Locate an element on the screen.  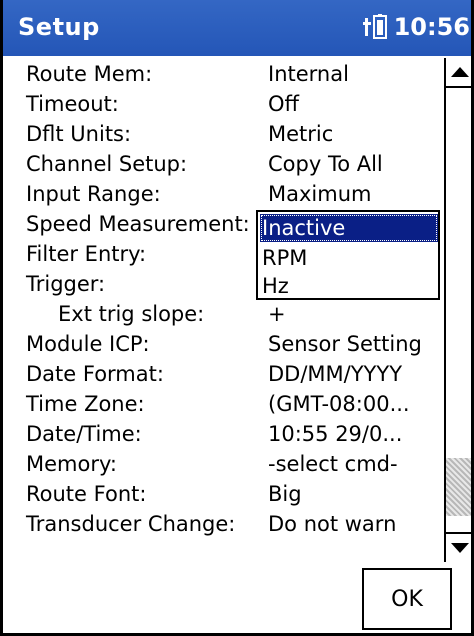
setting-value: Metric is located at coordinates (300, 134).